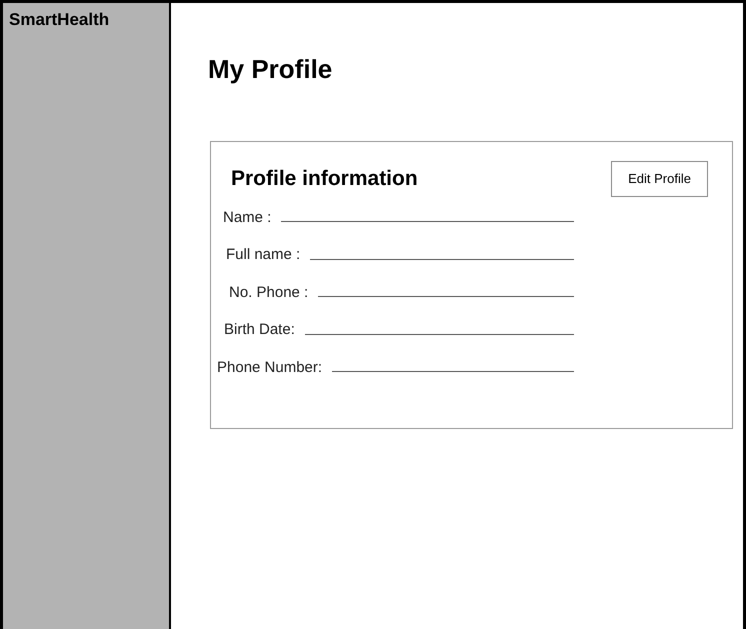 Image resolution: width=746 pixels, height=629 pixels. I want to click on field-label: No. Phone :, so click(268, 292).